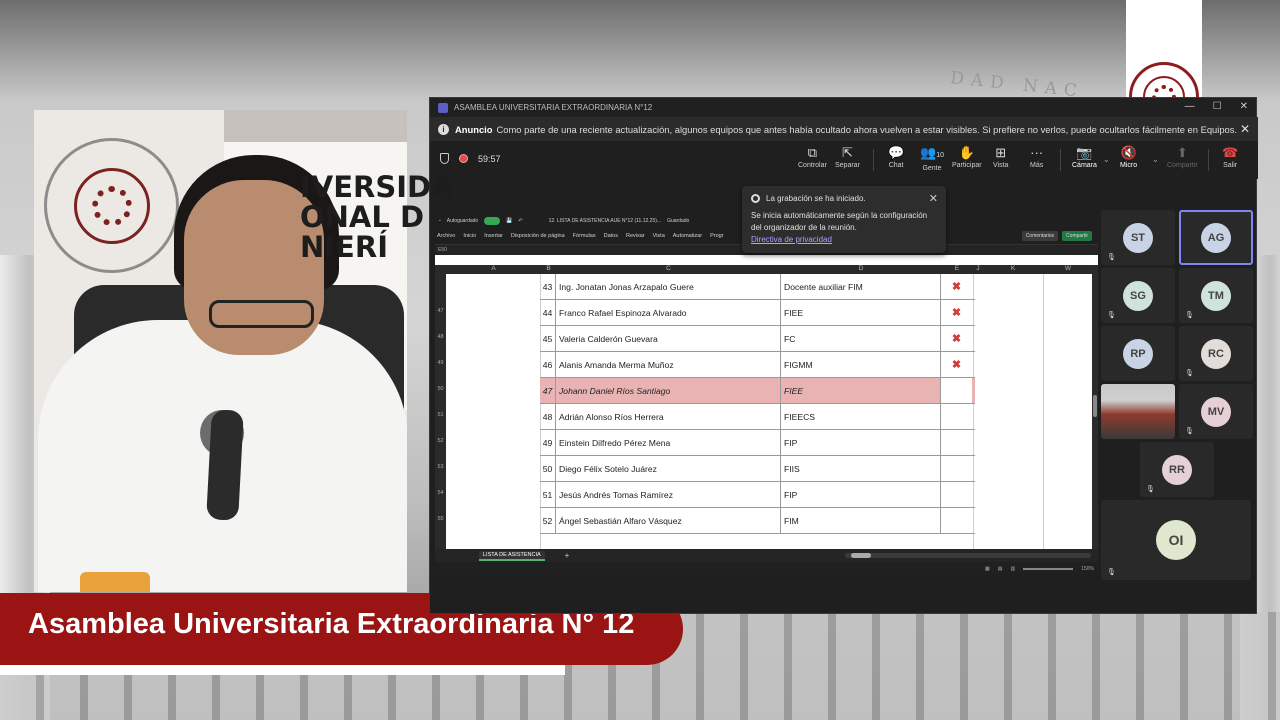 The image size is (1280, 720). I want to click on close-icon: ✕, so click(1244, 106).